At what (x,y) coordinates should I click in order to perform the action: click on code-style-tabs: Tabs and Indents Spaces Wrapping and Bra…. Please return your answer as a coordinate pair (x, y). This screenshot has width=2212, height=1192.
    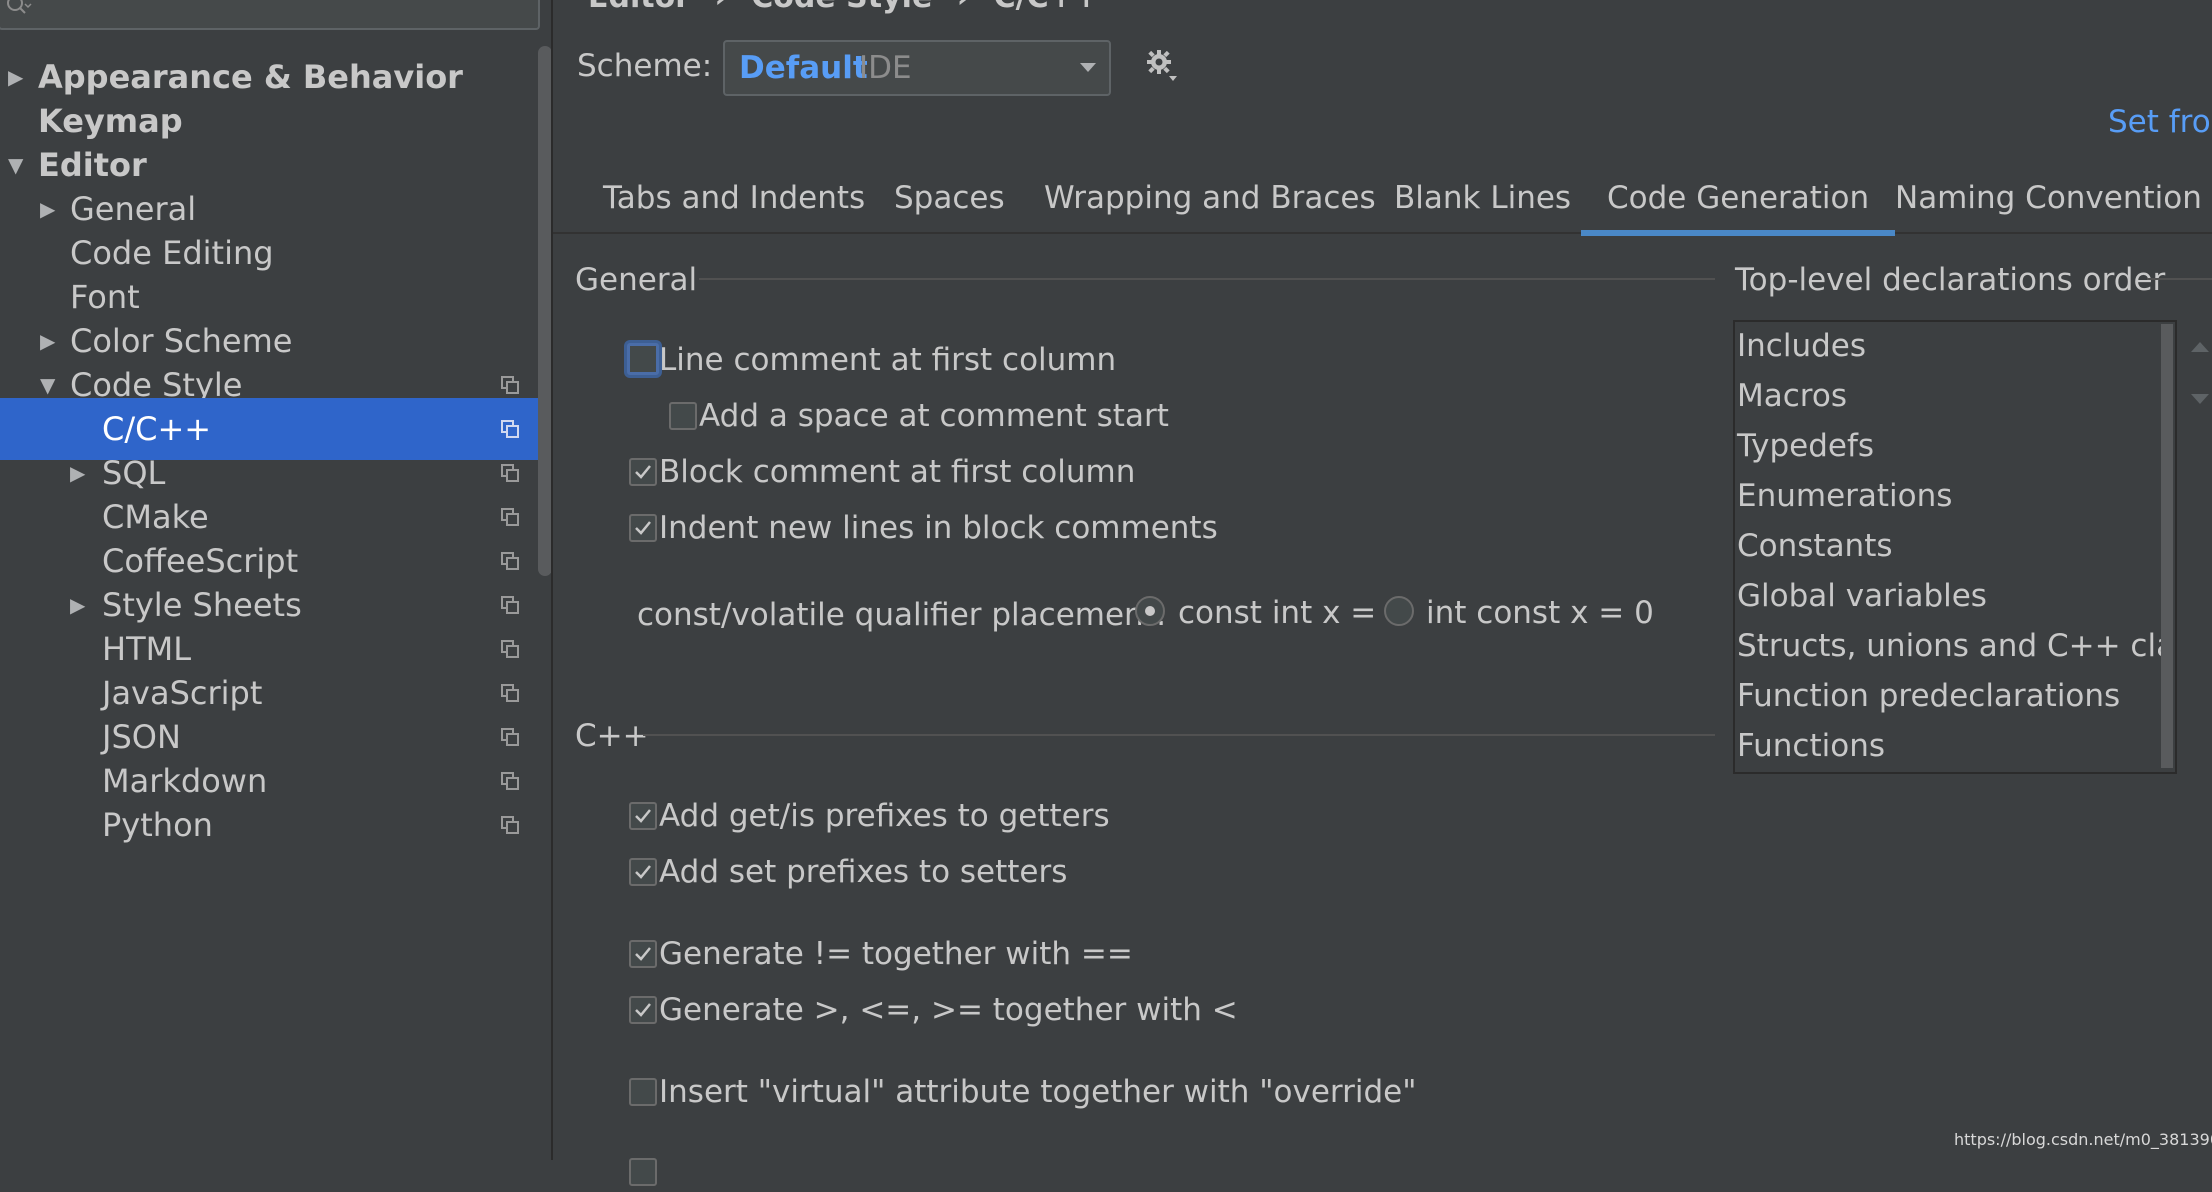
    Looking at the image, I should click on (1382, 203).